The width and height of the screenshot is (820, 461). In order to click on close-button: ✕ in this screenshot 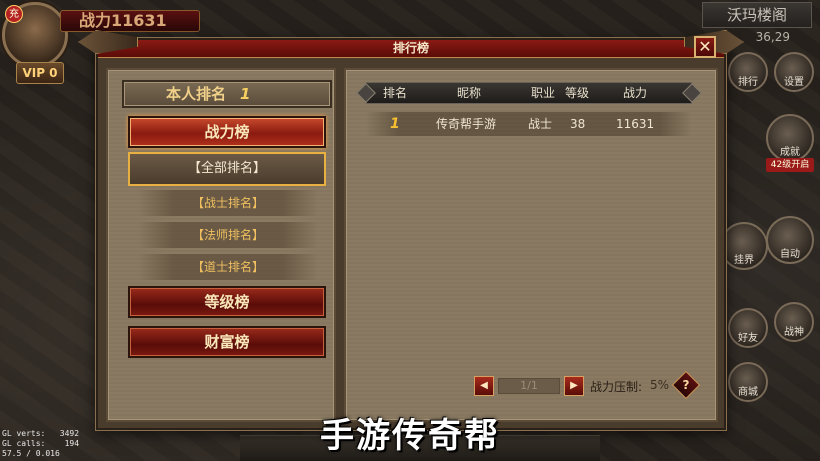, I will do `click(705, 47)`.